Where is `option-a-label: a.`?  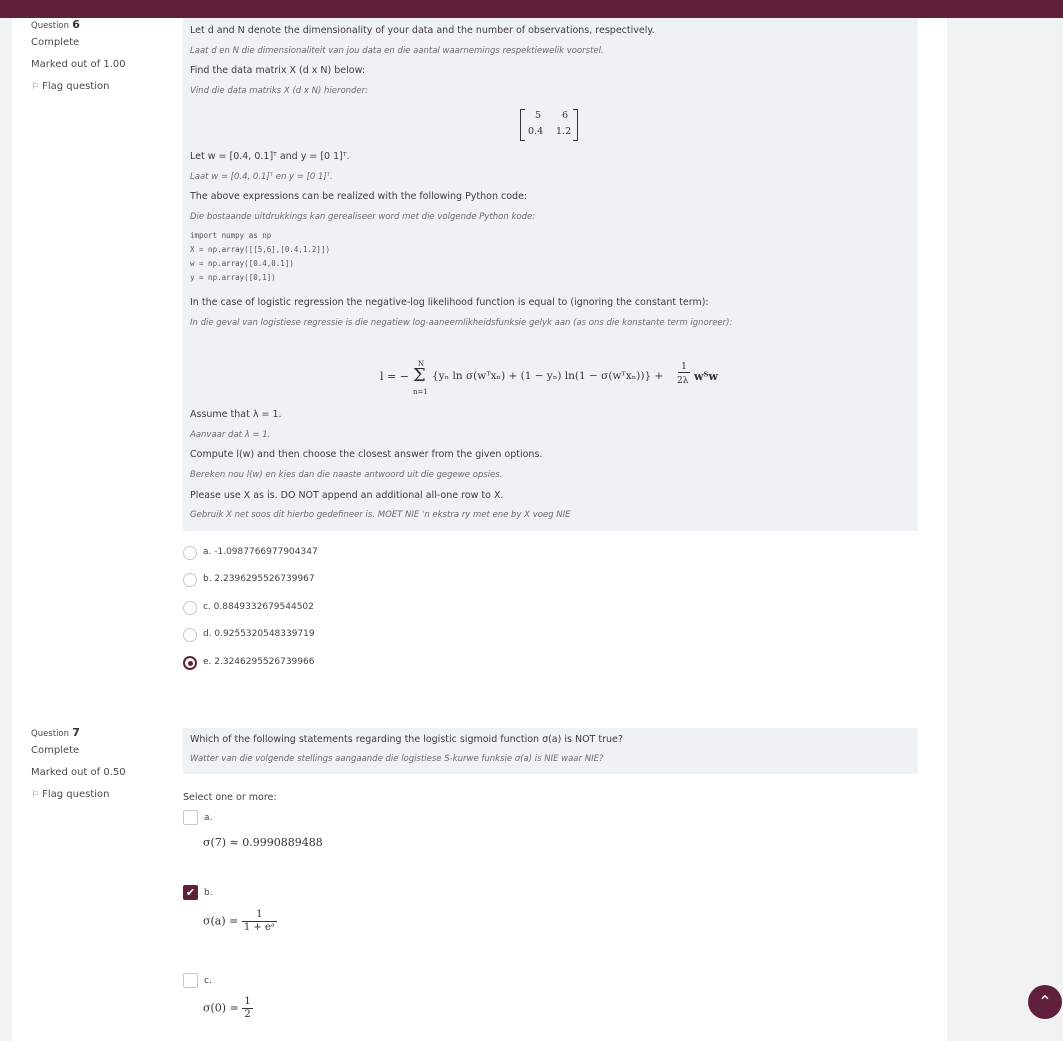
option-a-label: a. is located at coordinates (208, 818).